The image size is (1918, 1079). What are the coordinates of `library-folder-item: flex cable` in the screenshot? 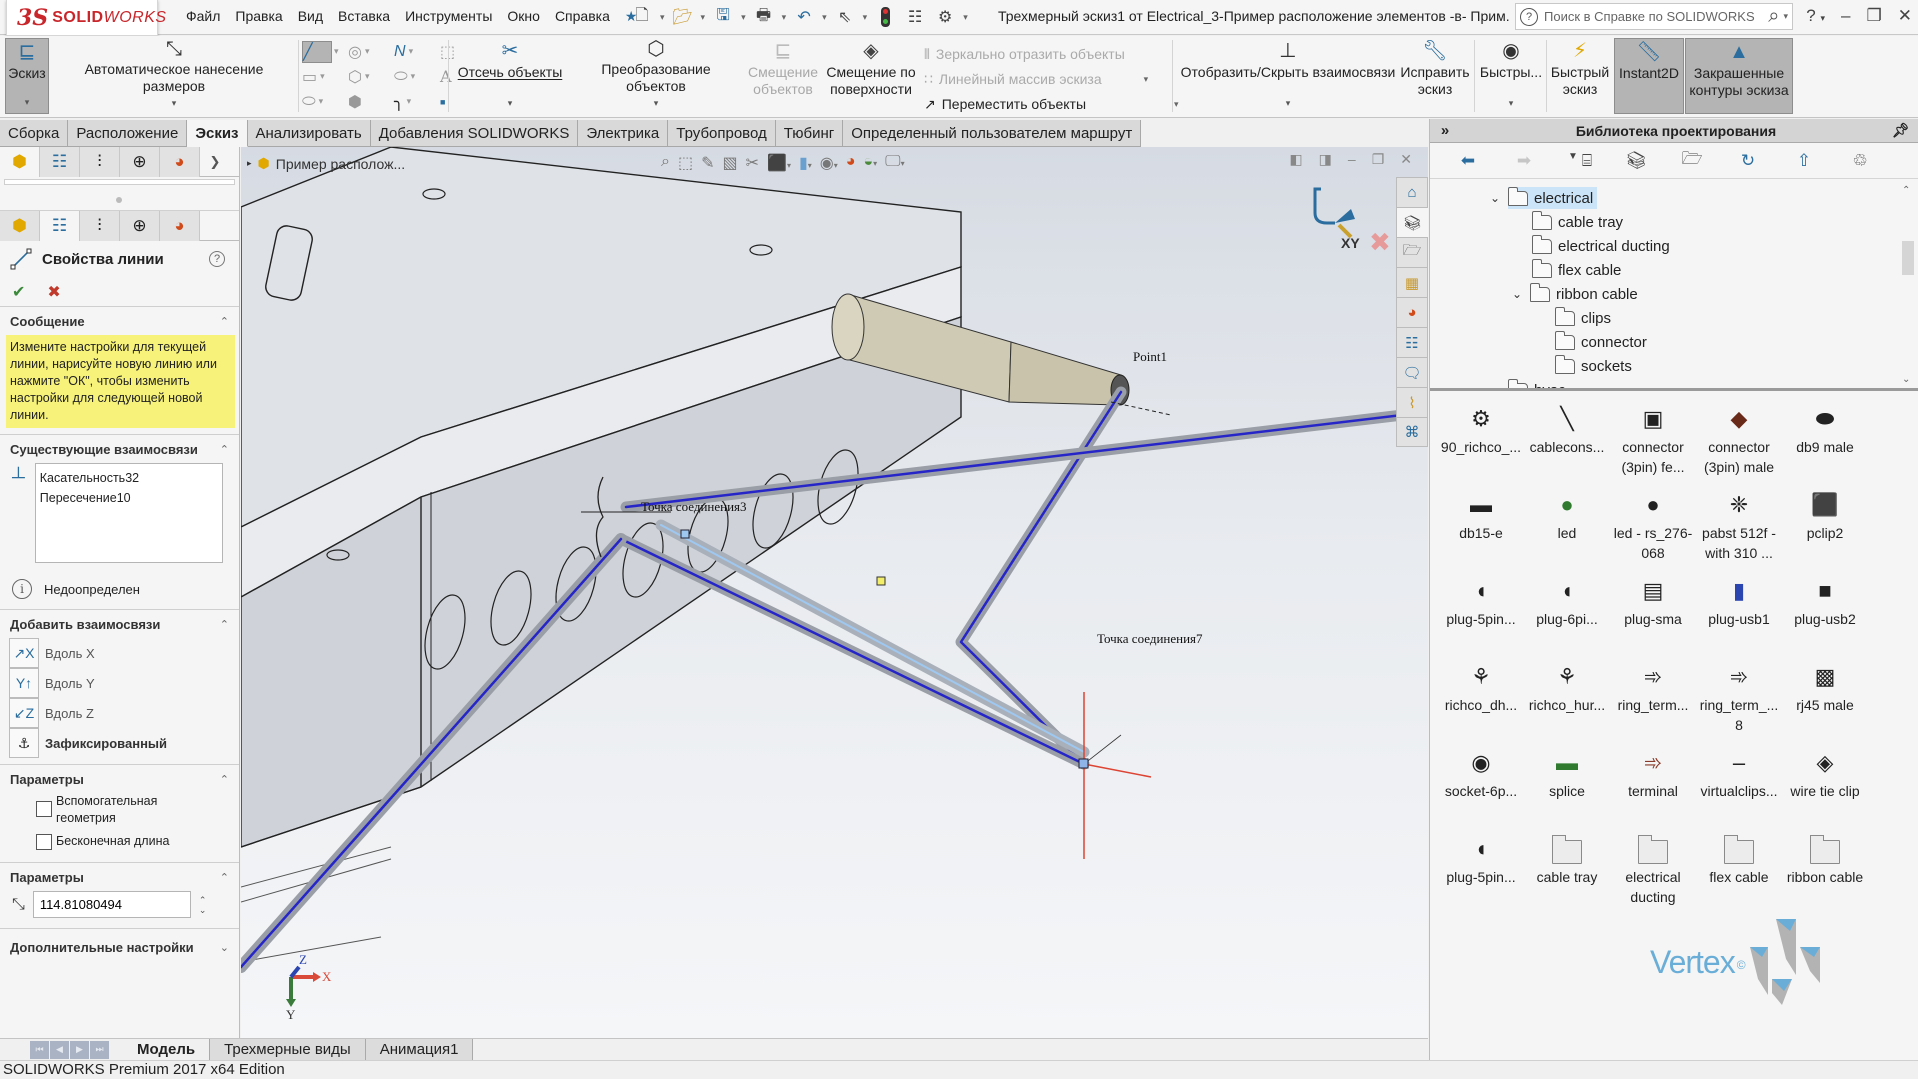 It's located at (1739, 870).